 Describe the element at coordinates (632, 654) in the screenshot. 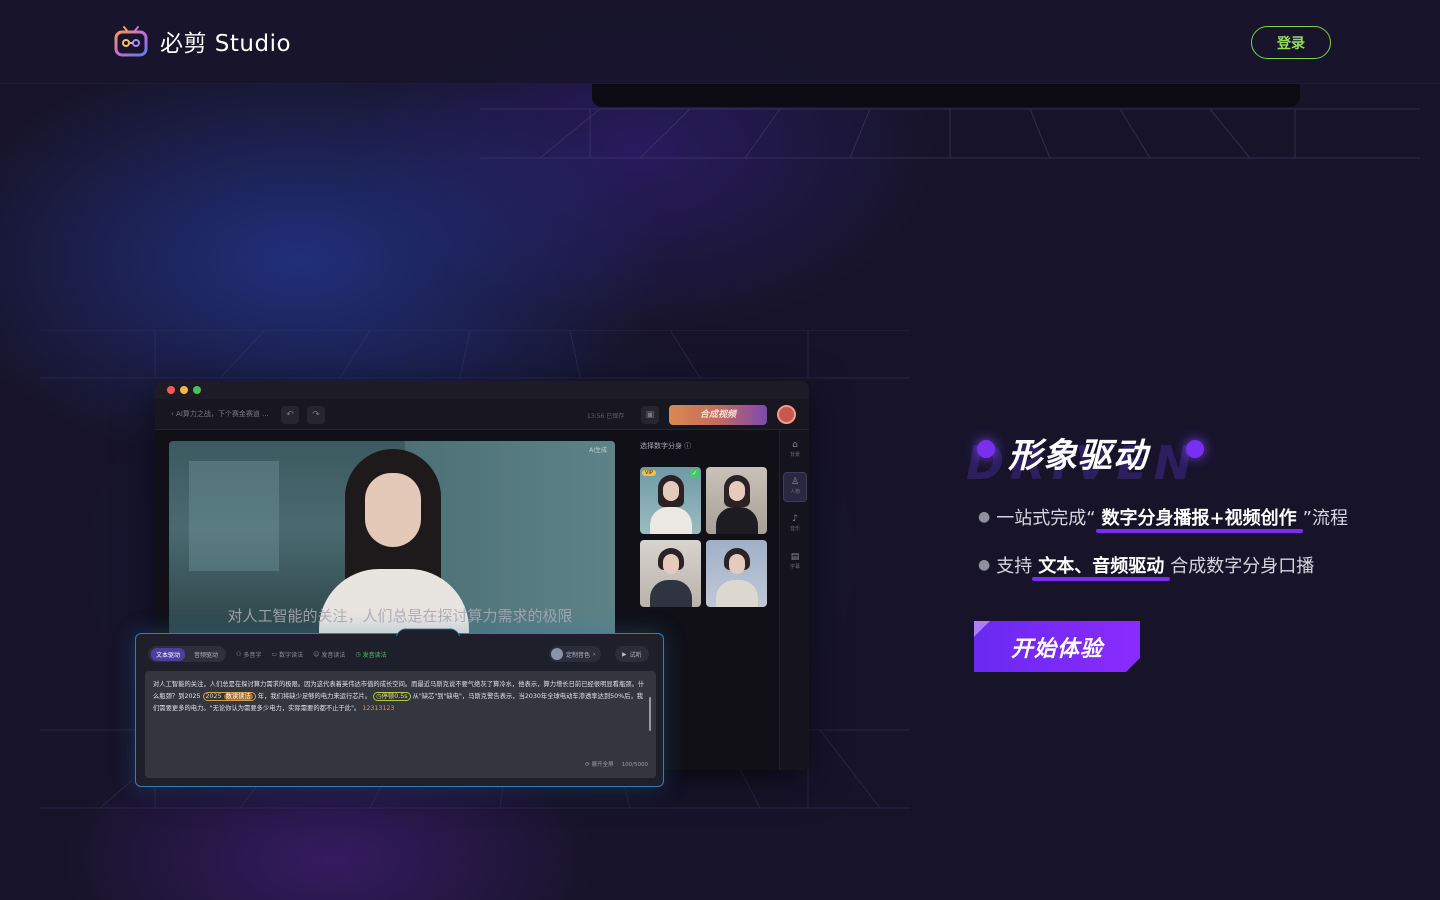

I see `preview-listen-button: ▶ 试听` at that location.